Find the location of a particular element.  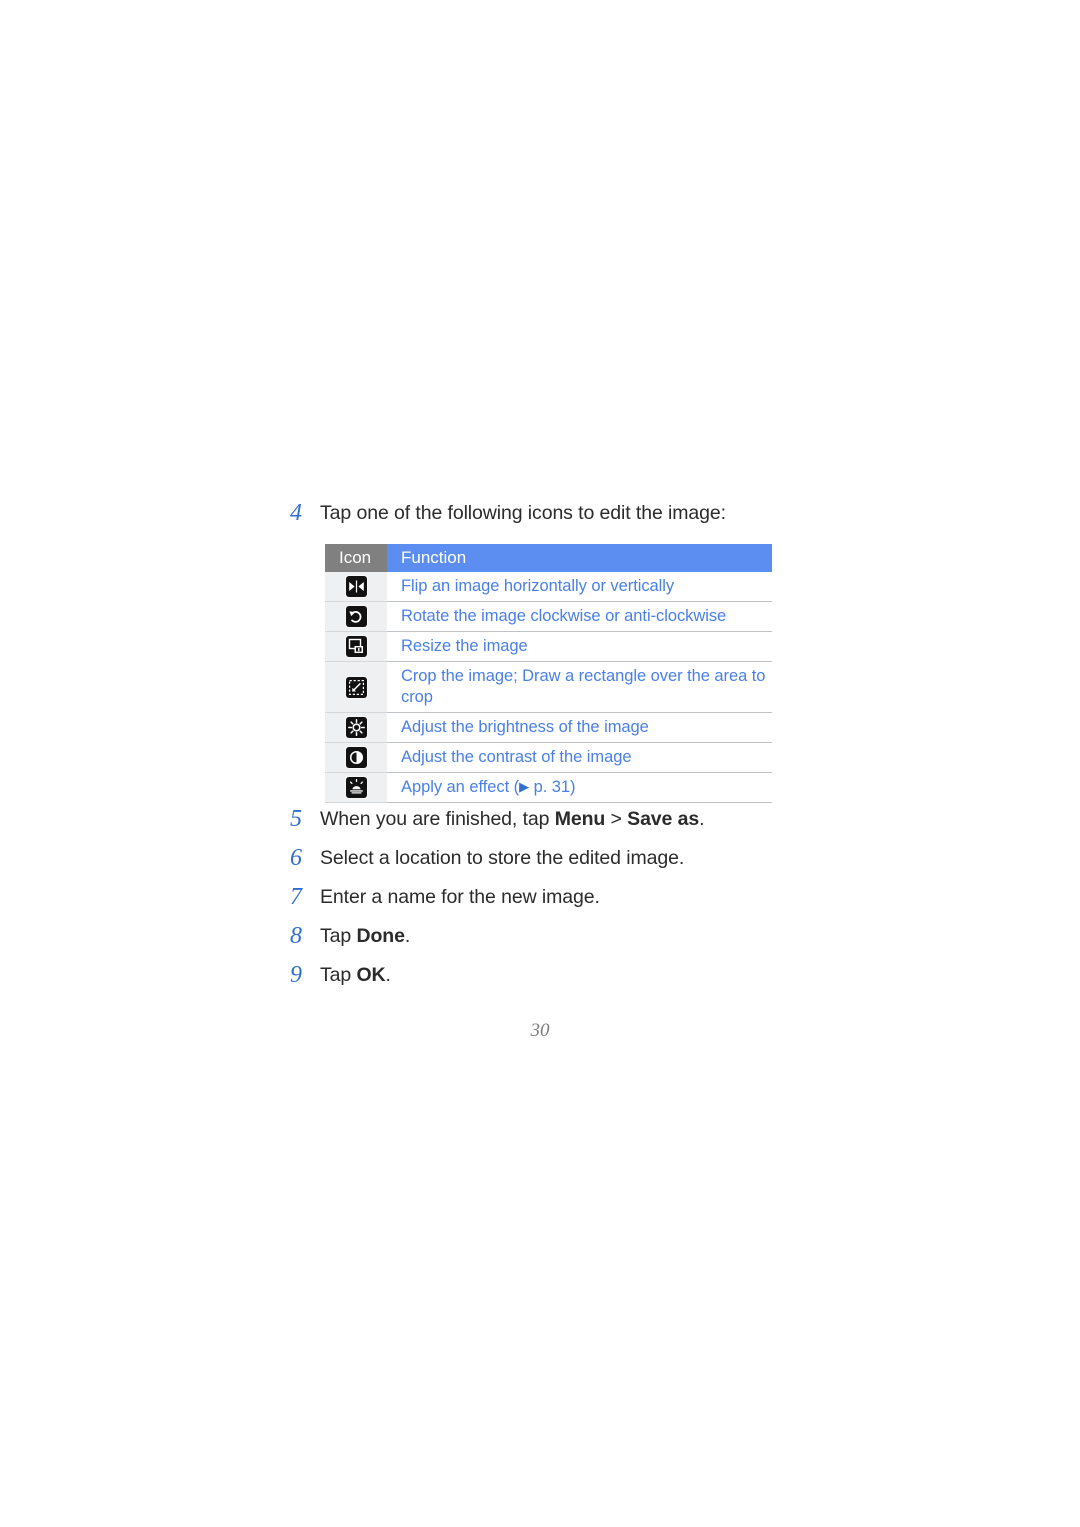

step-8: 8 Tap Done. is located at coordinates (548, 936).